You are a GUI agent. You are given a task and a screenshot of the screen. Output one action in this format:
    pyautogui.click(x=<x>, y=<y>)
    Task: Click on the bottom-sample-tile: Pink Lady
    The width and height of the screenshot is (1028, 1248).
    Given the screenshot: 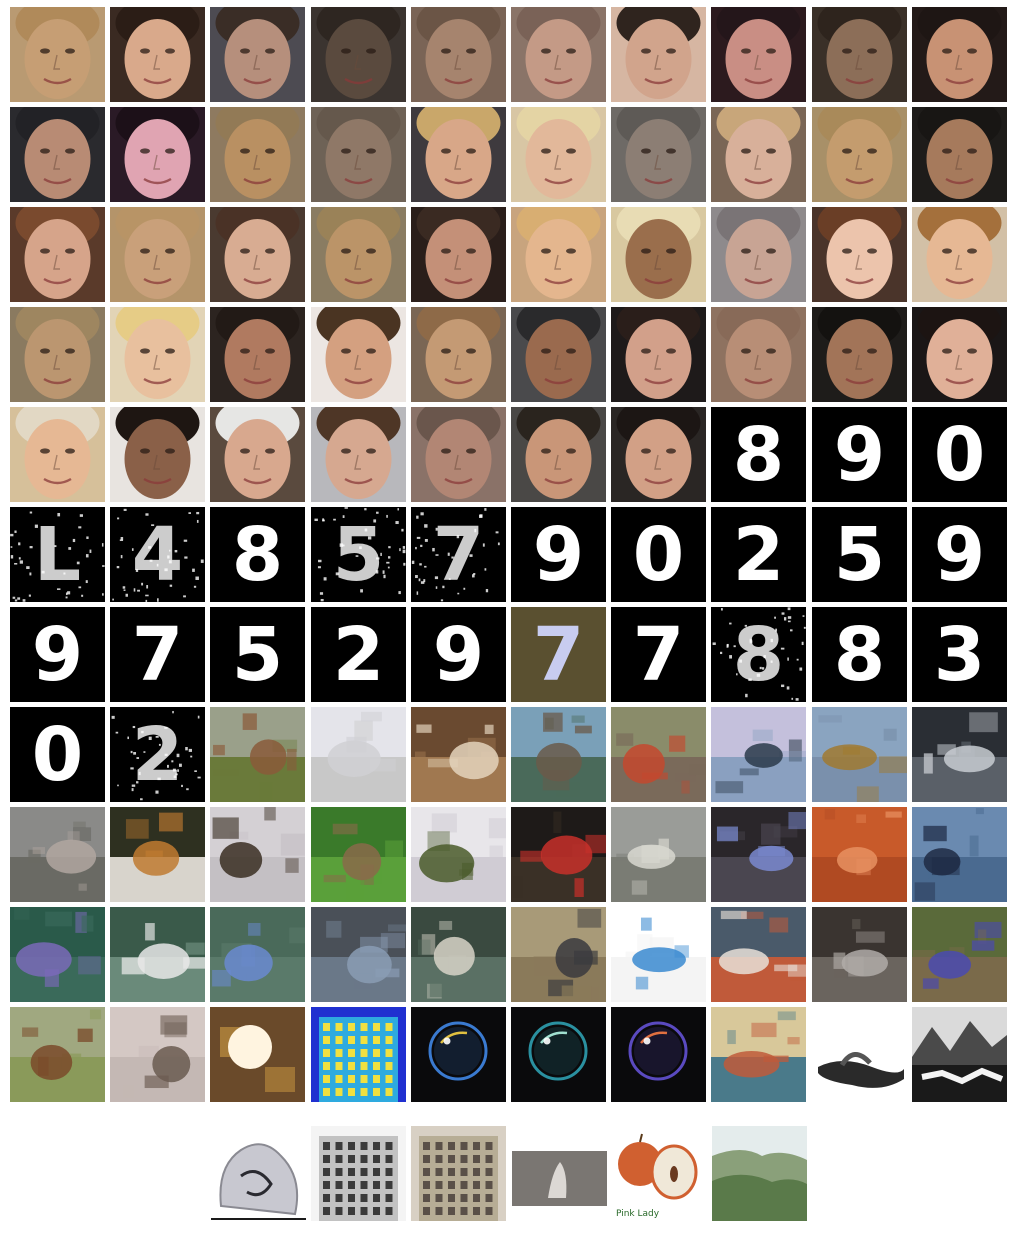 What is the action you would take?
    pyautogui.click(x=659, y=1173)
    